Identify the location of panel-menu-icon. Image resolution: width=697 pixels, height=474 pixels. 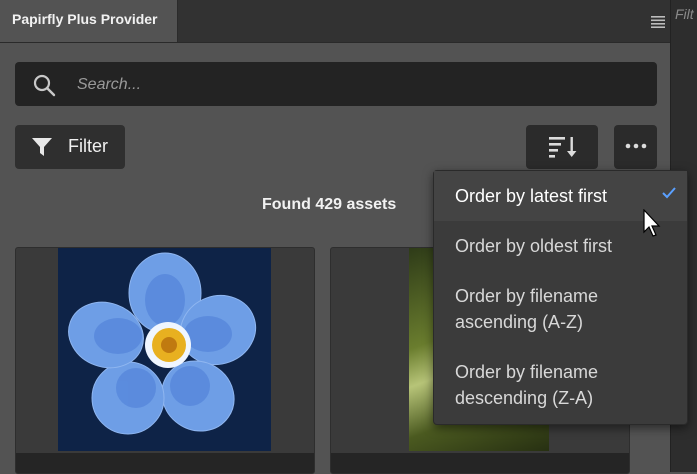
(658, 21).